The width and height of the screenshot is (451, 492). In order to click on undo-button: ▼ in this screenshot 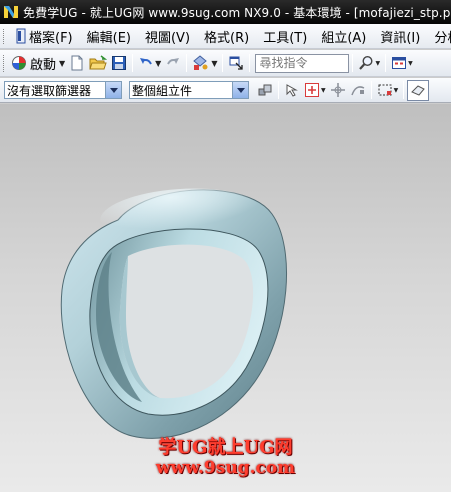, I will do `click(149, 63)`.